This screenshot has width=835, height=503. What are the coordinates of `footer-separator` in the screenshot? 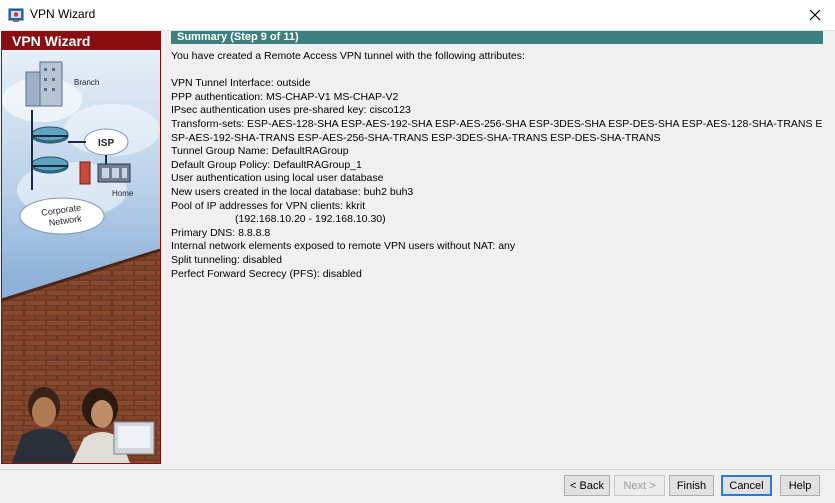 It's located at (417, 469).